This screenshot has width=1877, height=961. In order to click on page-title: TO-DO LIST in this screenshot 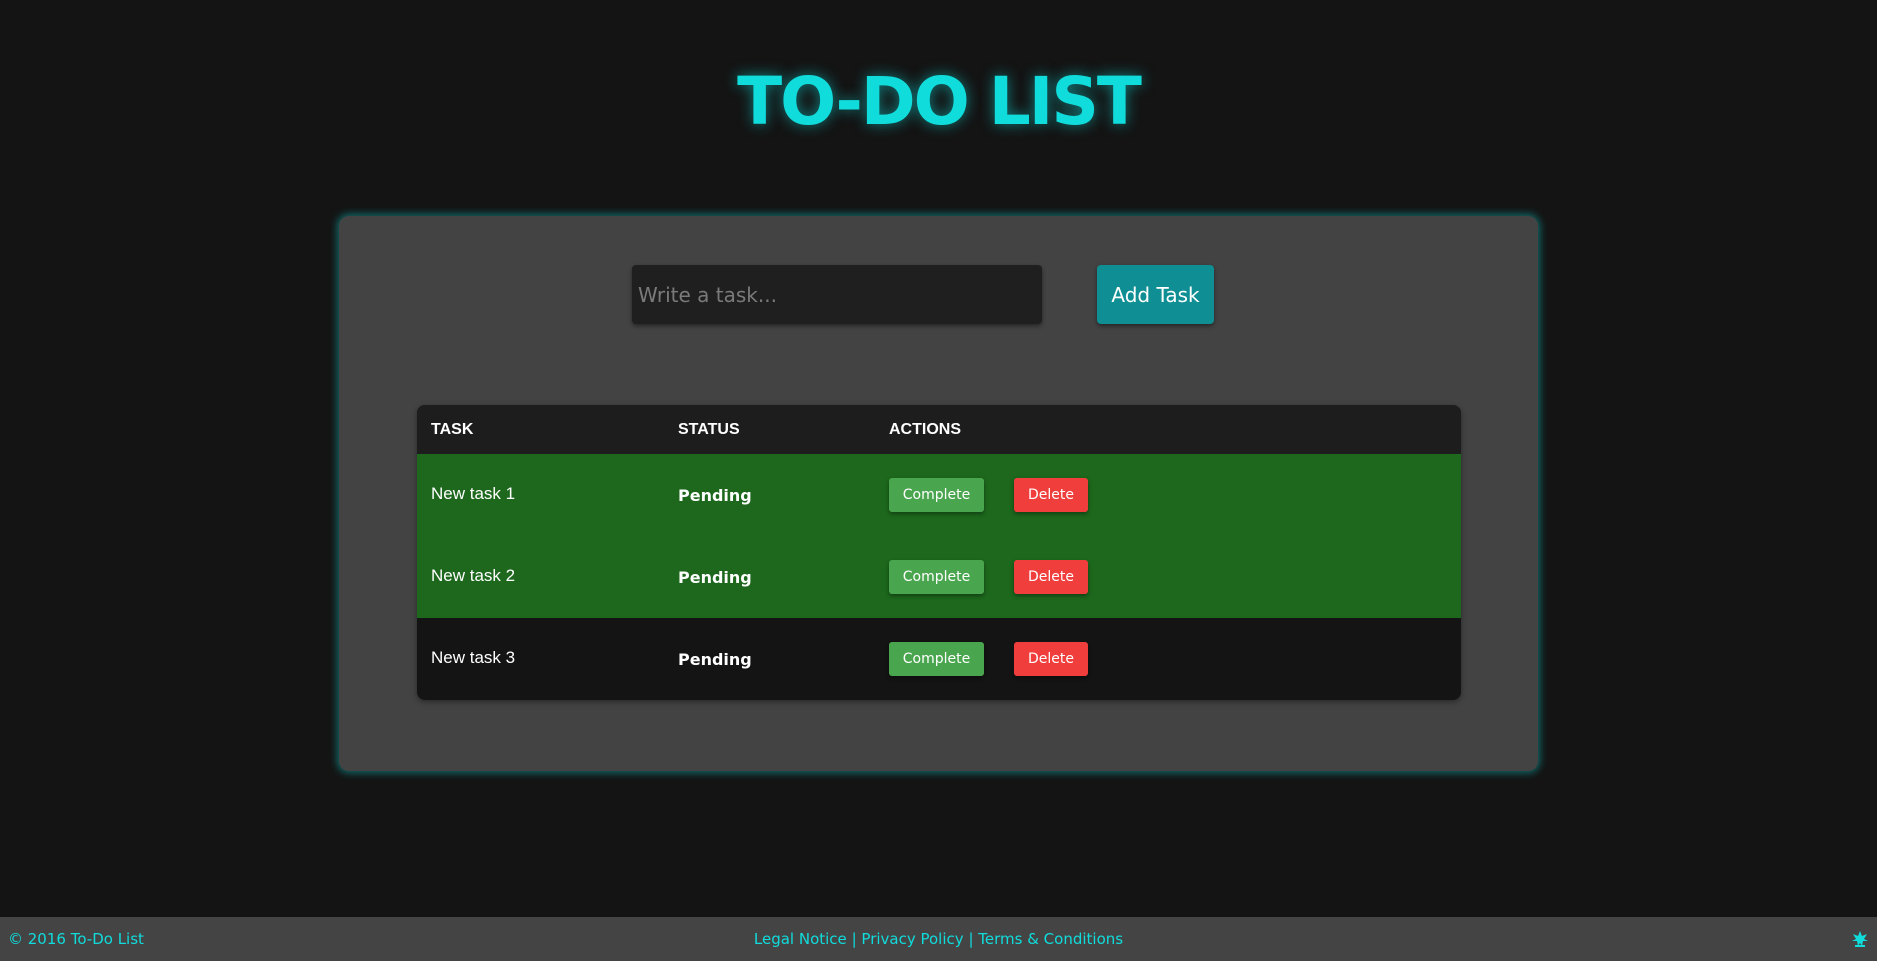, I will do `click(939, 101)`.